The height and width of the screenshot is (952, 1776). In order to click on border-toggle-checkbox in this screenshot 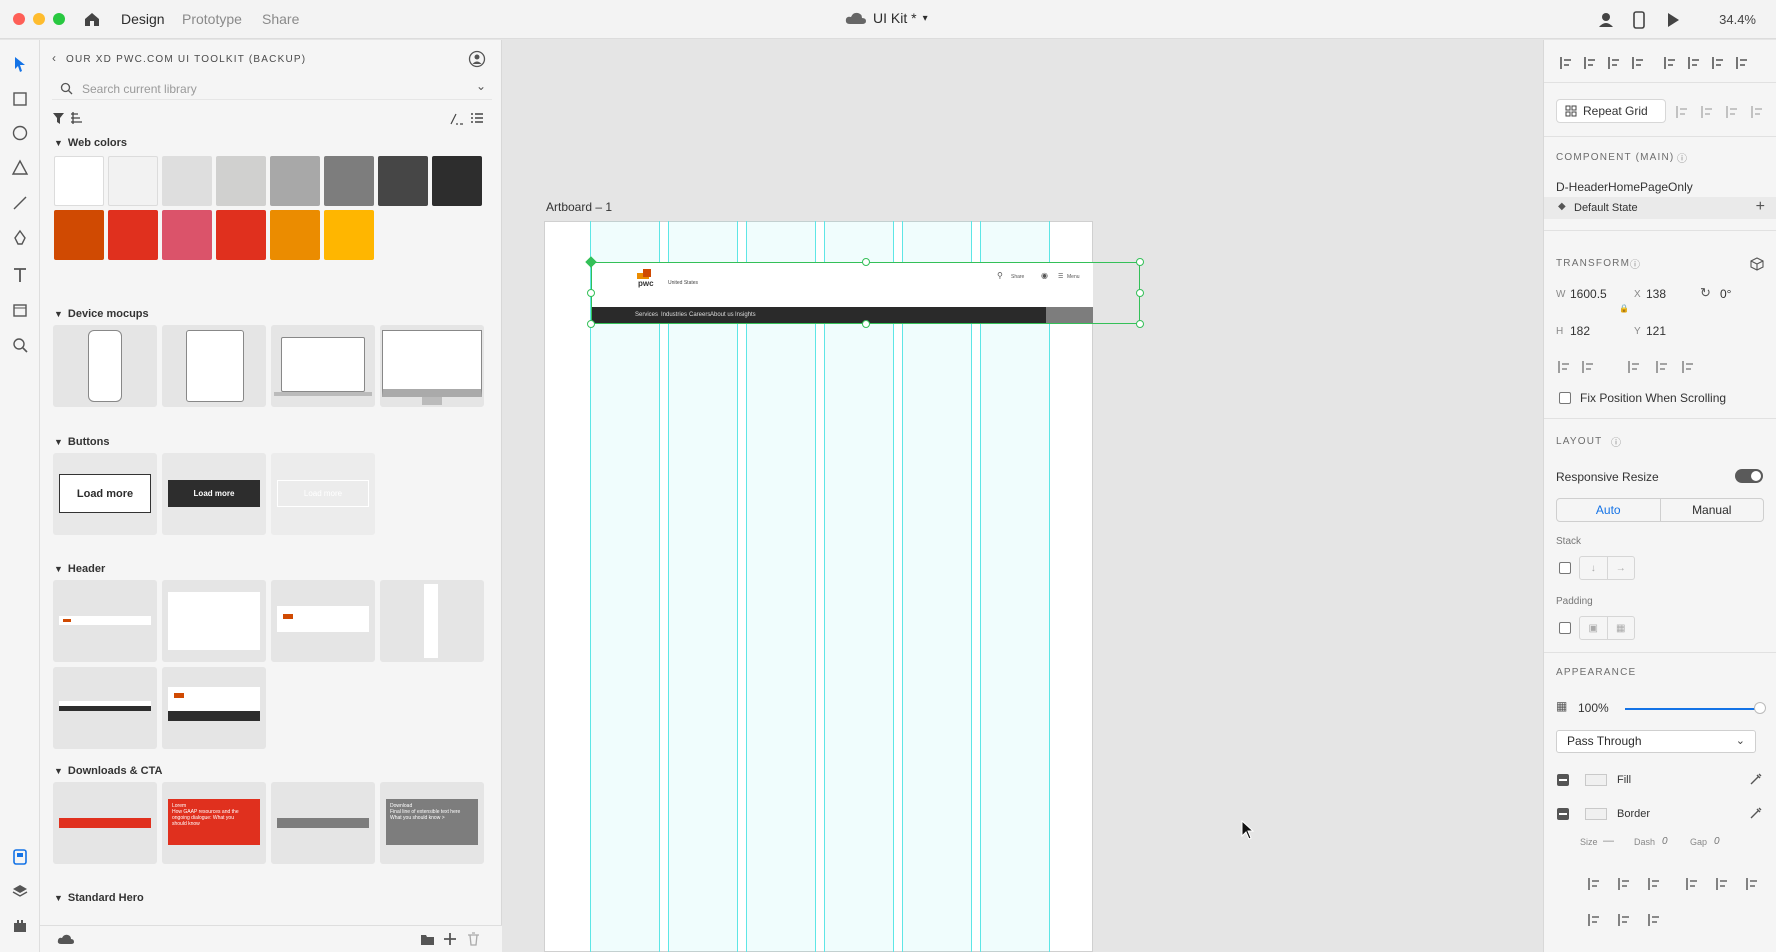, I will do `click(1563, 814)`.